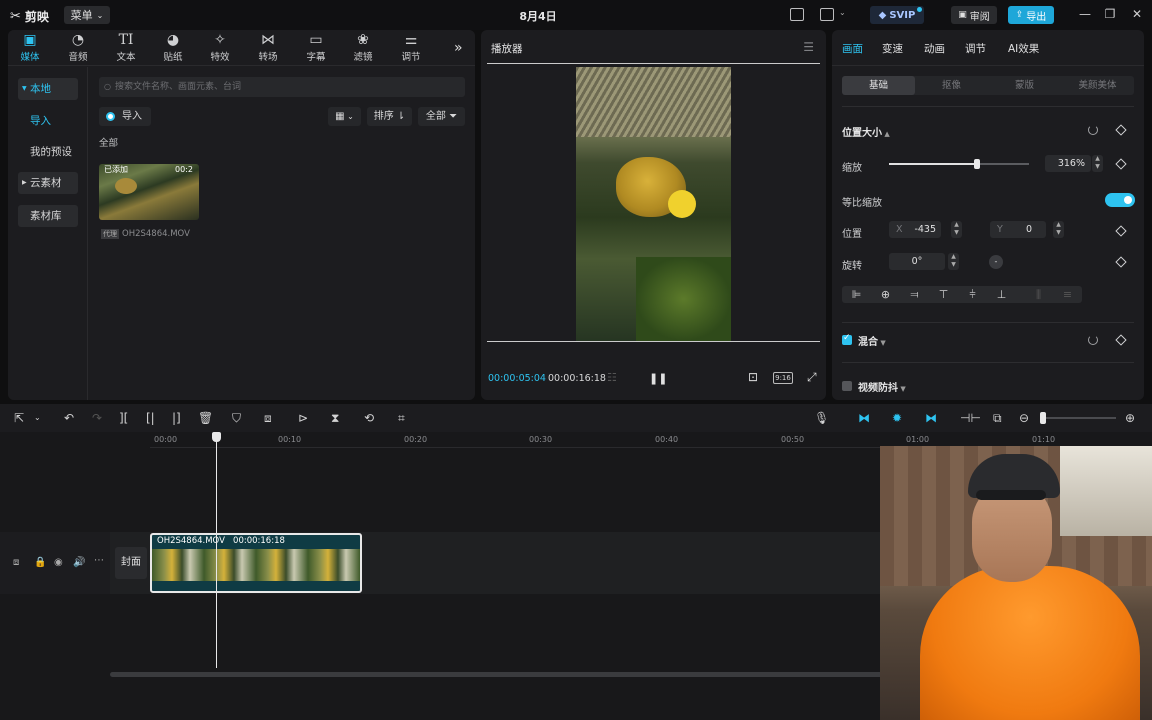 This screenshot has height=720, width=1152. Describe the element at coordinates (173, 48) in the screenshot. I see `tab-sticker: ◕ 贴纸` at that location.